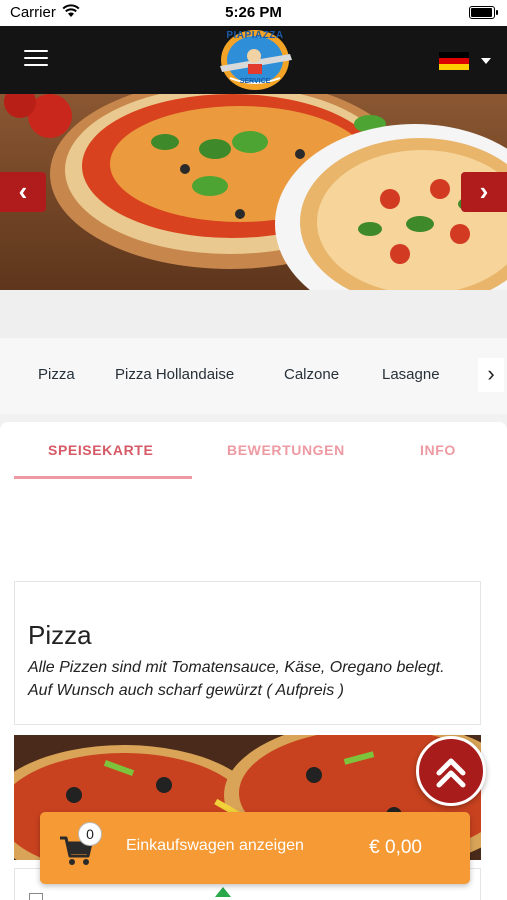  What do you see at coordinates (174, 374) in the screenshot?
I see `category-pizza-hollandaise: Pizza Hollandaise` at bounding box center [174, 374].